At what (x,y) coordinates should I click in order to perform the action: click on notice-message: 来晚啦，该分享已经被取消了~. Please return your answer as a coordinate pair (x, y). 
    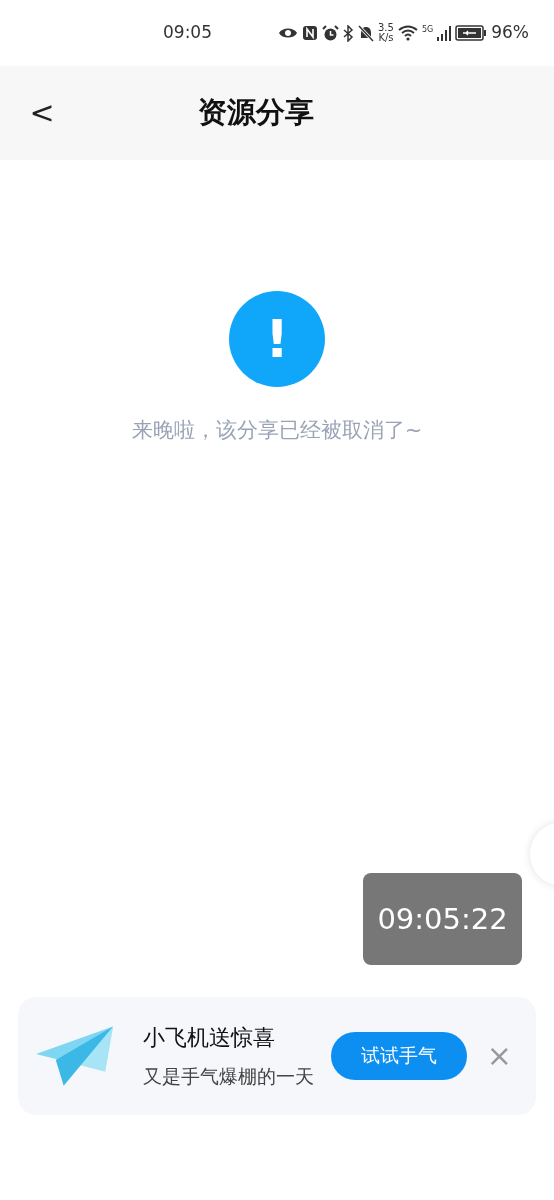
    Looking at the image, I should click on (277, 430).